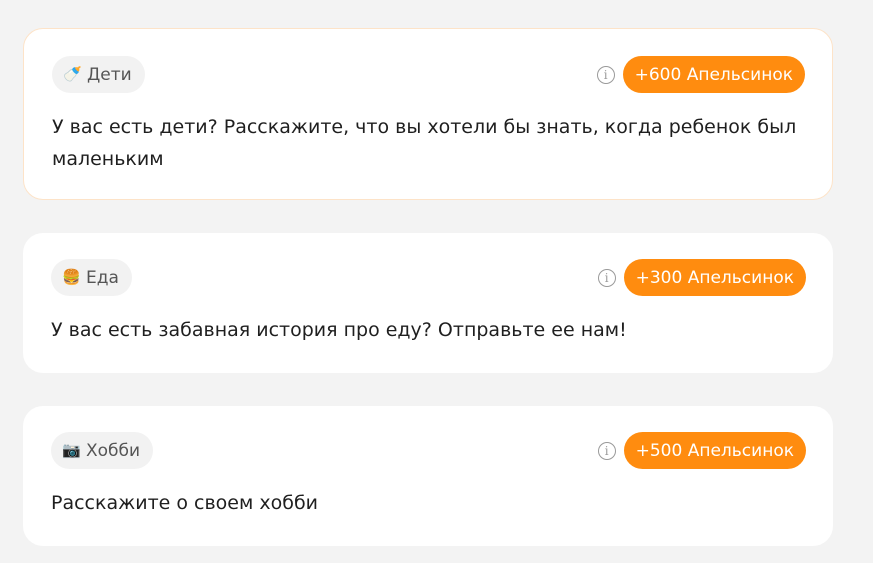 This screenshot has height=563, width=873. What do you see at coordinates (714, 450) in the screenshot?
I see `reward-badge: +500 Апельсинок` at bounding box center [714, 450].